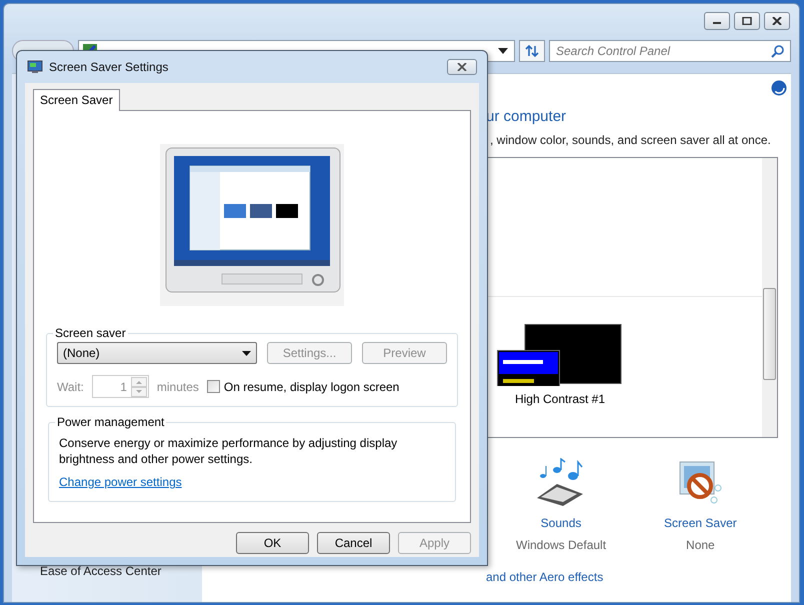  Describe the element at coordinates (353, 543) in the screenshot. I see `dialog-button: Cancel` at that location.